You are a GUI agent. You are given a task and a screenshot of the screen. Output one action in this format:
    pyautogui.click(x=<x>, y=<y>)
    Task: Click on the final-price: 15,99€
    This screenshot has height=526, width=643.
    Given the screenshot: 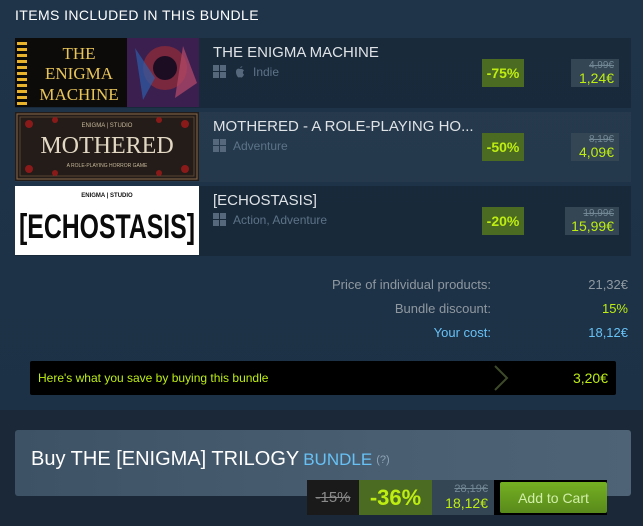 What is the action you would take?
    pyautogui.click(x=592, y=226)
    